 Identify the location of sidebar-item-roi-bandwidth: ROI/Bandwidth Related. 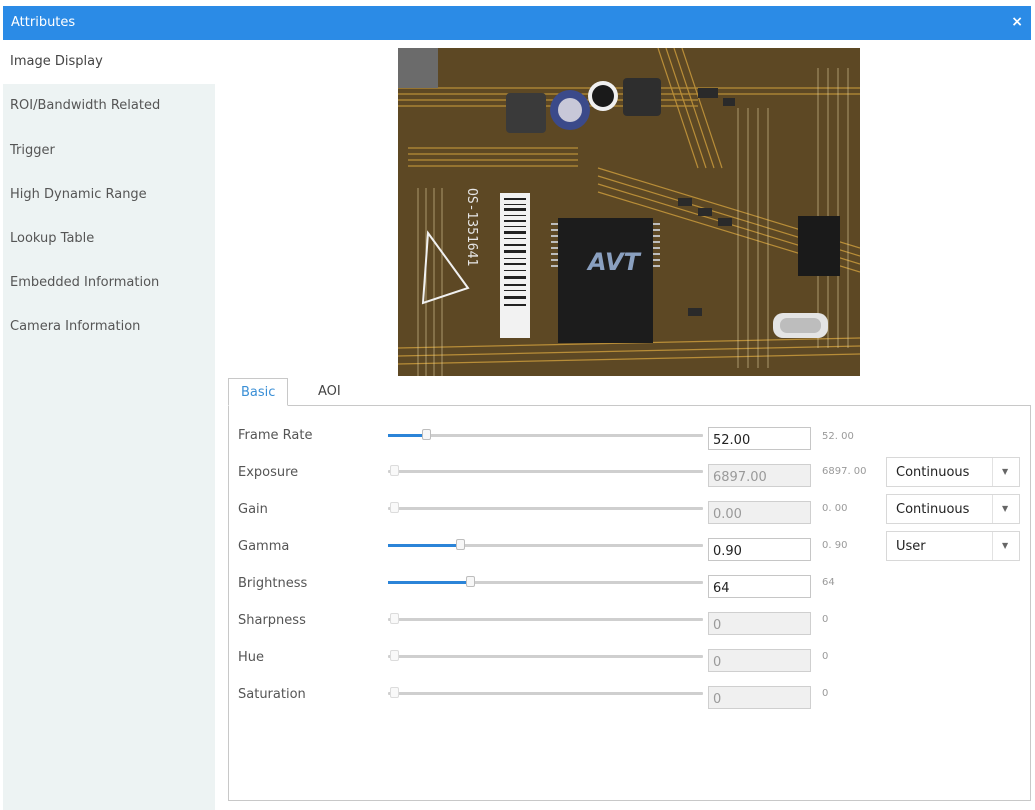
(109, 106).